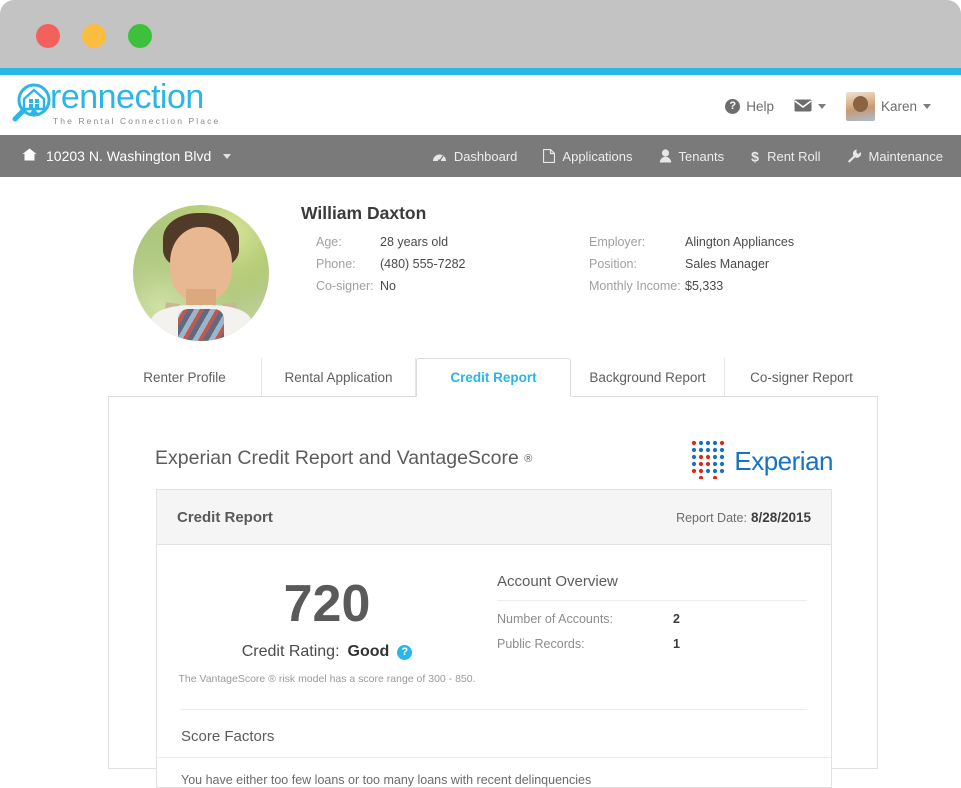 The image size is (961, 788). What do you see at coordinates (185, 377) in the screenshot?
I see `tab-renter-profile: Renter Profile` at bounding box center [185, 377].